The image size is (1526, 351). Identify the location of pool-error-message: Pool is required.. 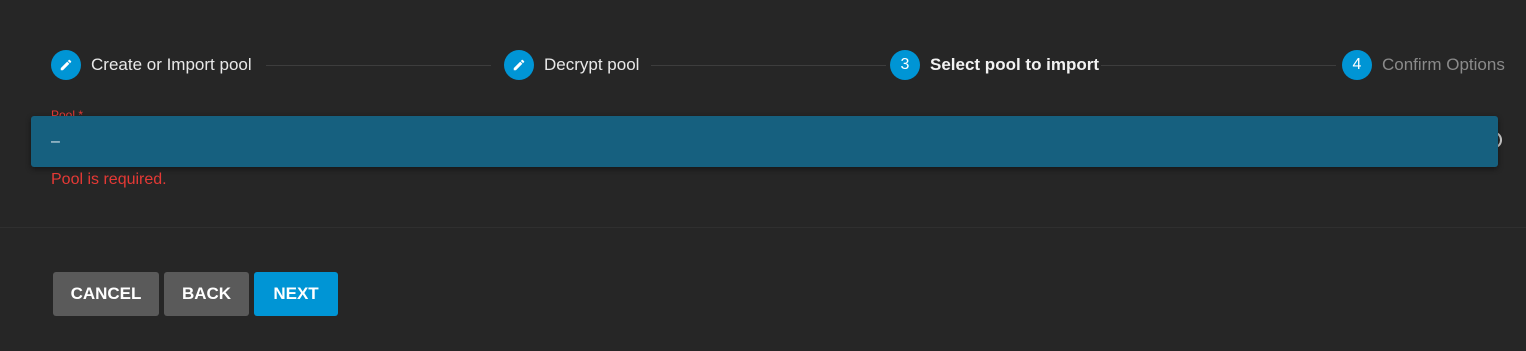
(109, 179).